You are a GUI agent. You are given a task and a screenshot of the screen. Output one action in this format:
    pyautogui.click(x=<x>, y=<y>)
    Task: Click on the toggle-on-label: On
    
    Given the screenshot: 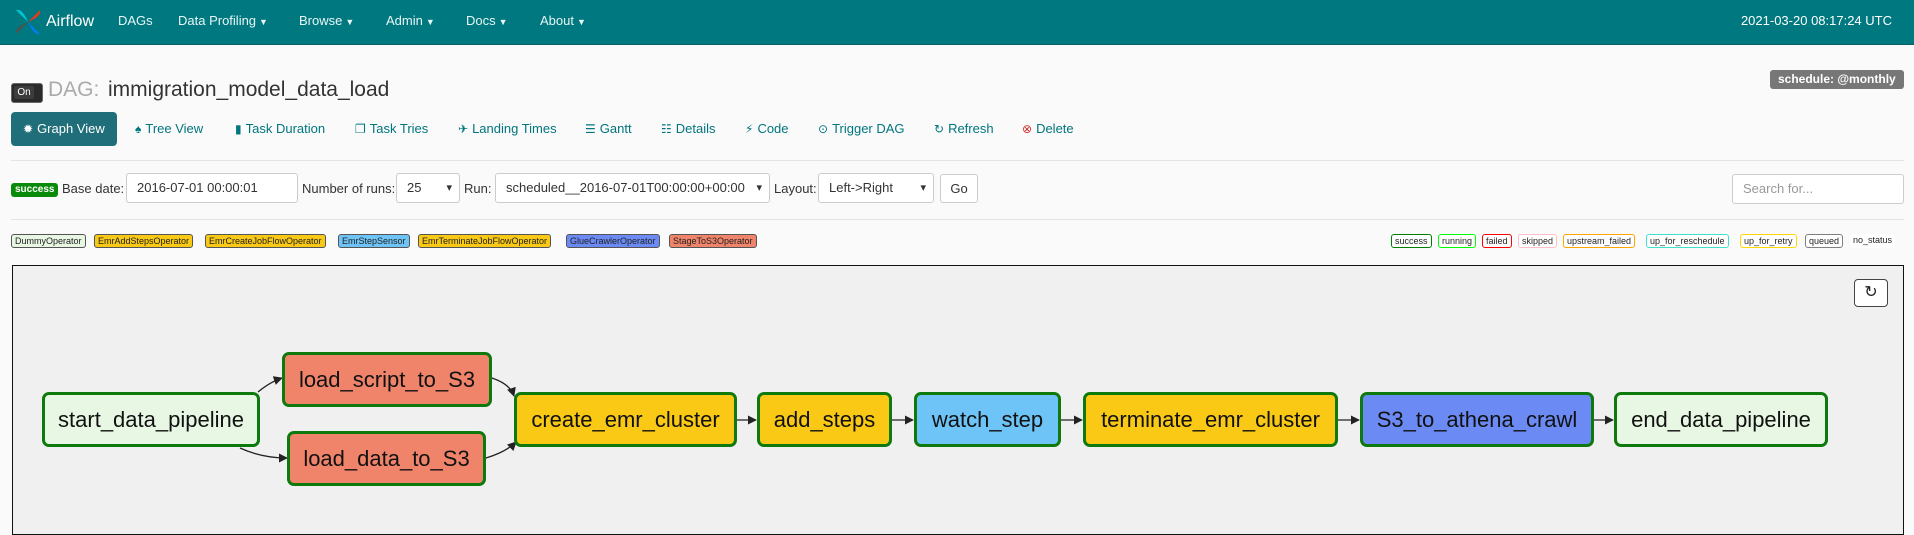 What is the action you would take?
    pyautogui.click(x=24, y=92)
    